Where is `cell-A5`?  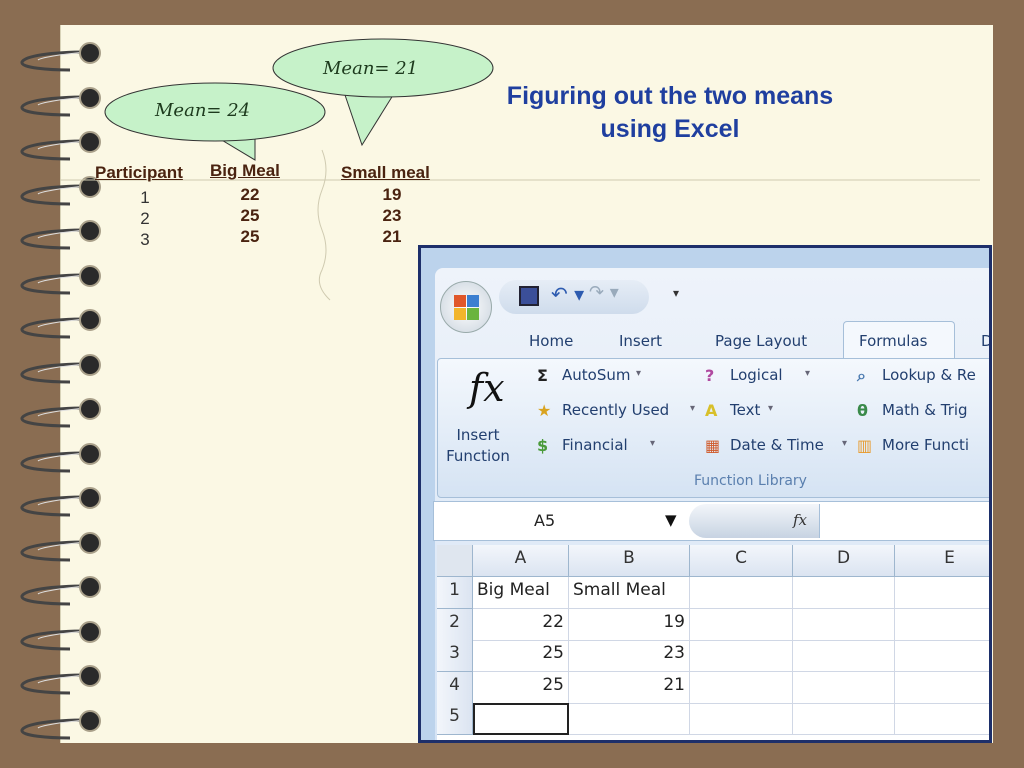 cell-A5 is located at coordinates (521, 719).